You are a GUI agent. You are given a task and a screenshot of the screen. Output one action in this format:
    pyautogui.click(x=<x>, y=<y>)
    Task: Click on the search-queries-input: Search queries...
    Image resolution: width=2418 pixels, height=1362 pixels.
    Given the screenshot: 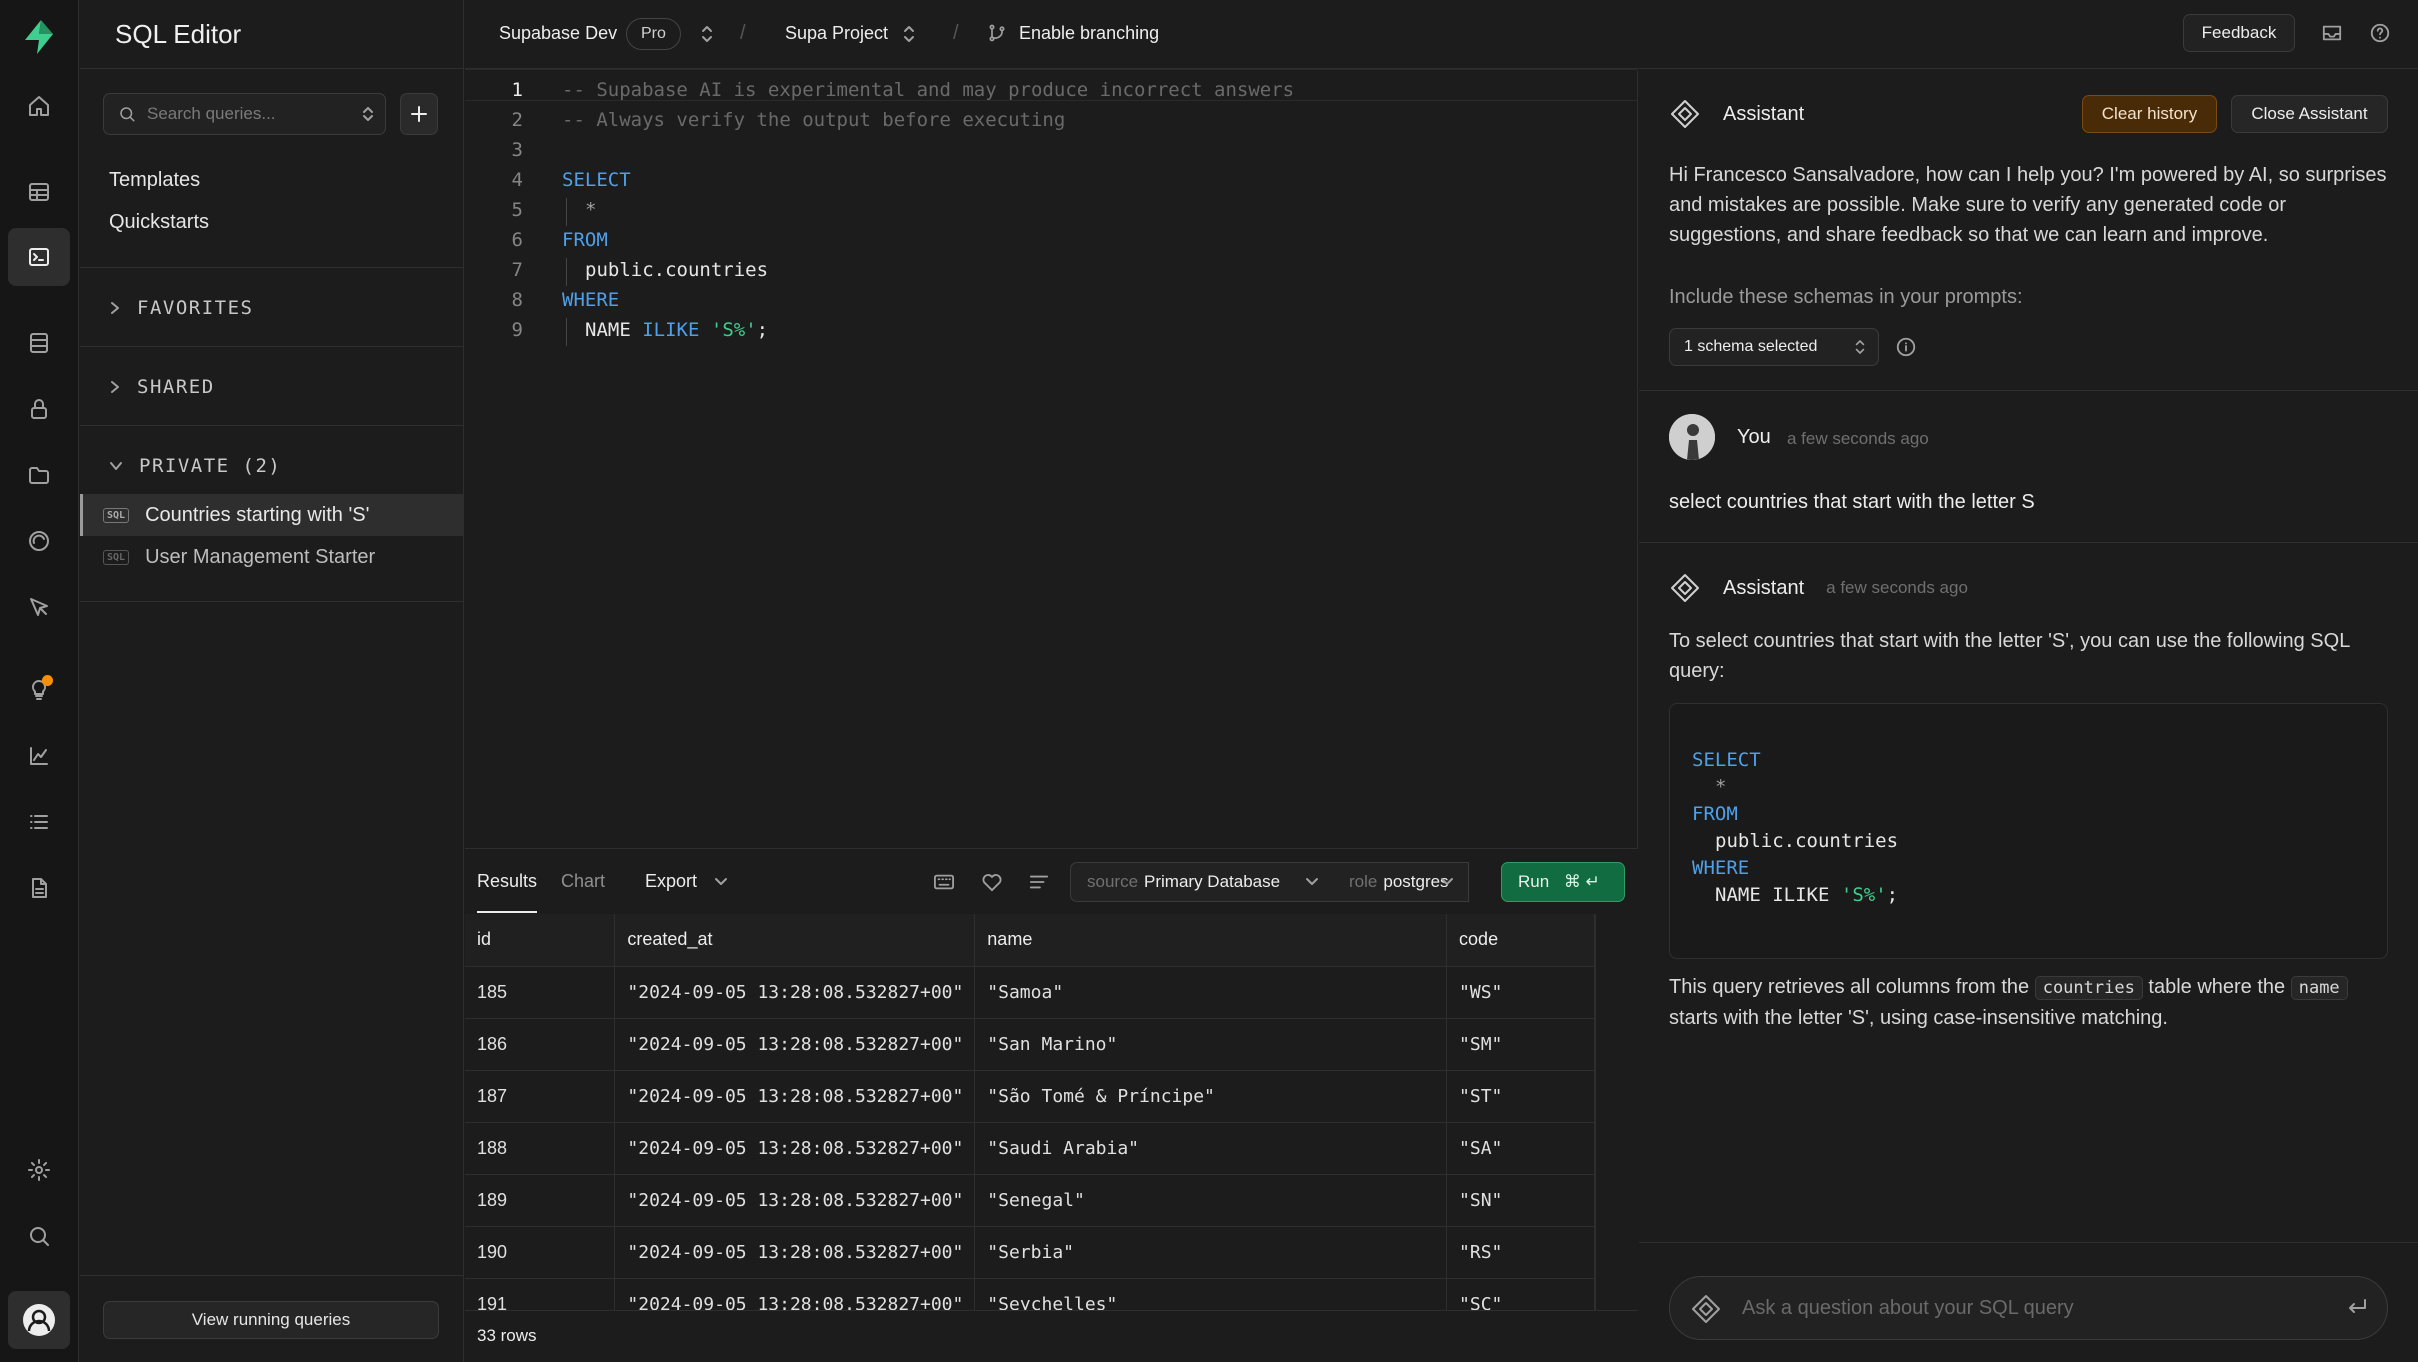 What is the action you would take?
    pyautogui.click(x=244, y=114)
    